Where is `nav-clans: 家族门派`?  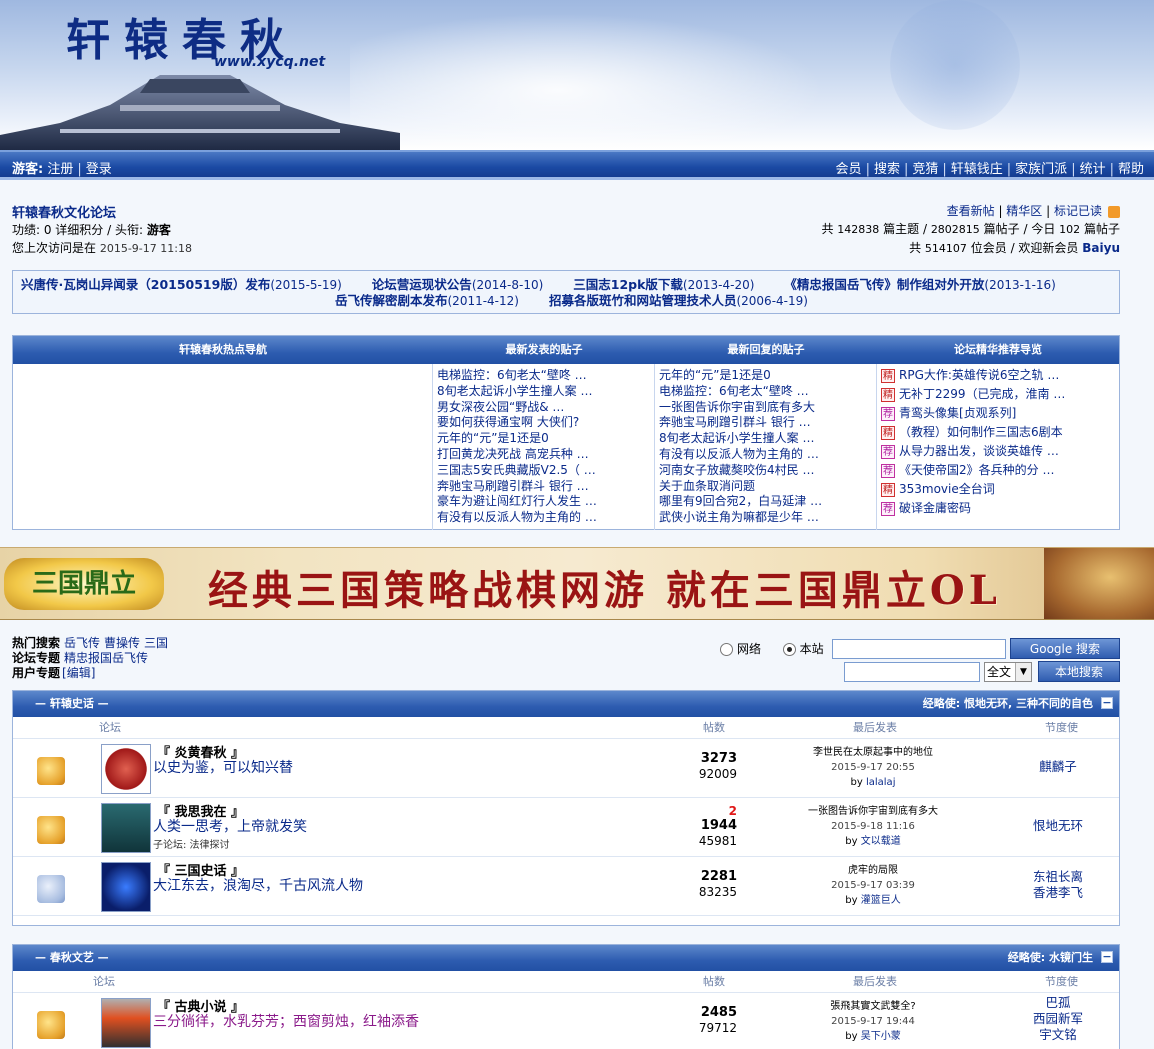
nav-clans: 家族门派 is located at coordinates (1041, 169).